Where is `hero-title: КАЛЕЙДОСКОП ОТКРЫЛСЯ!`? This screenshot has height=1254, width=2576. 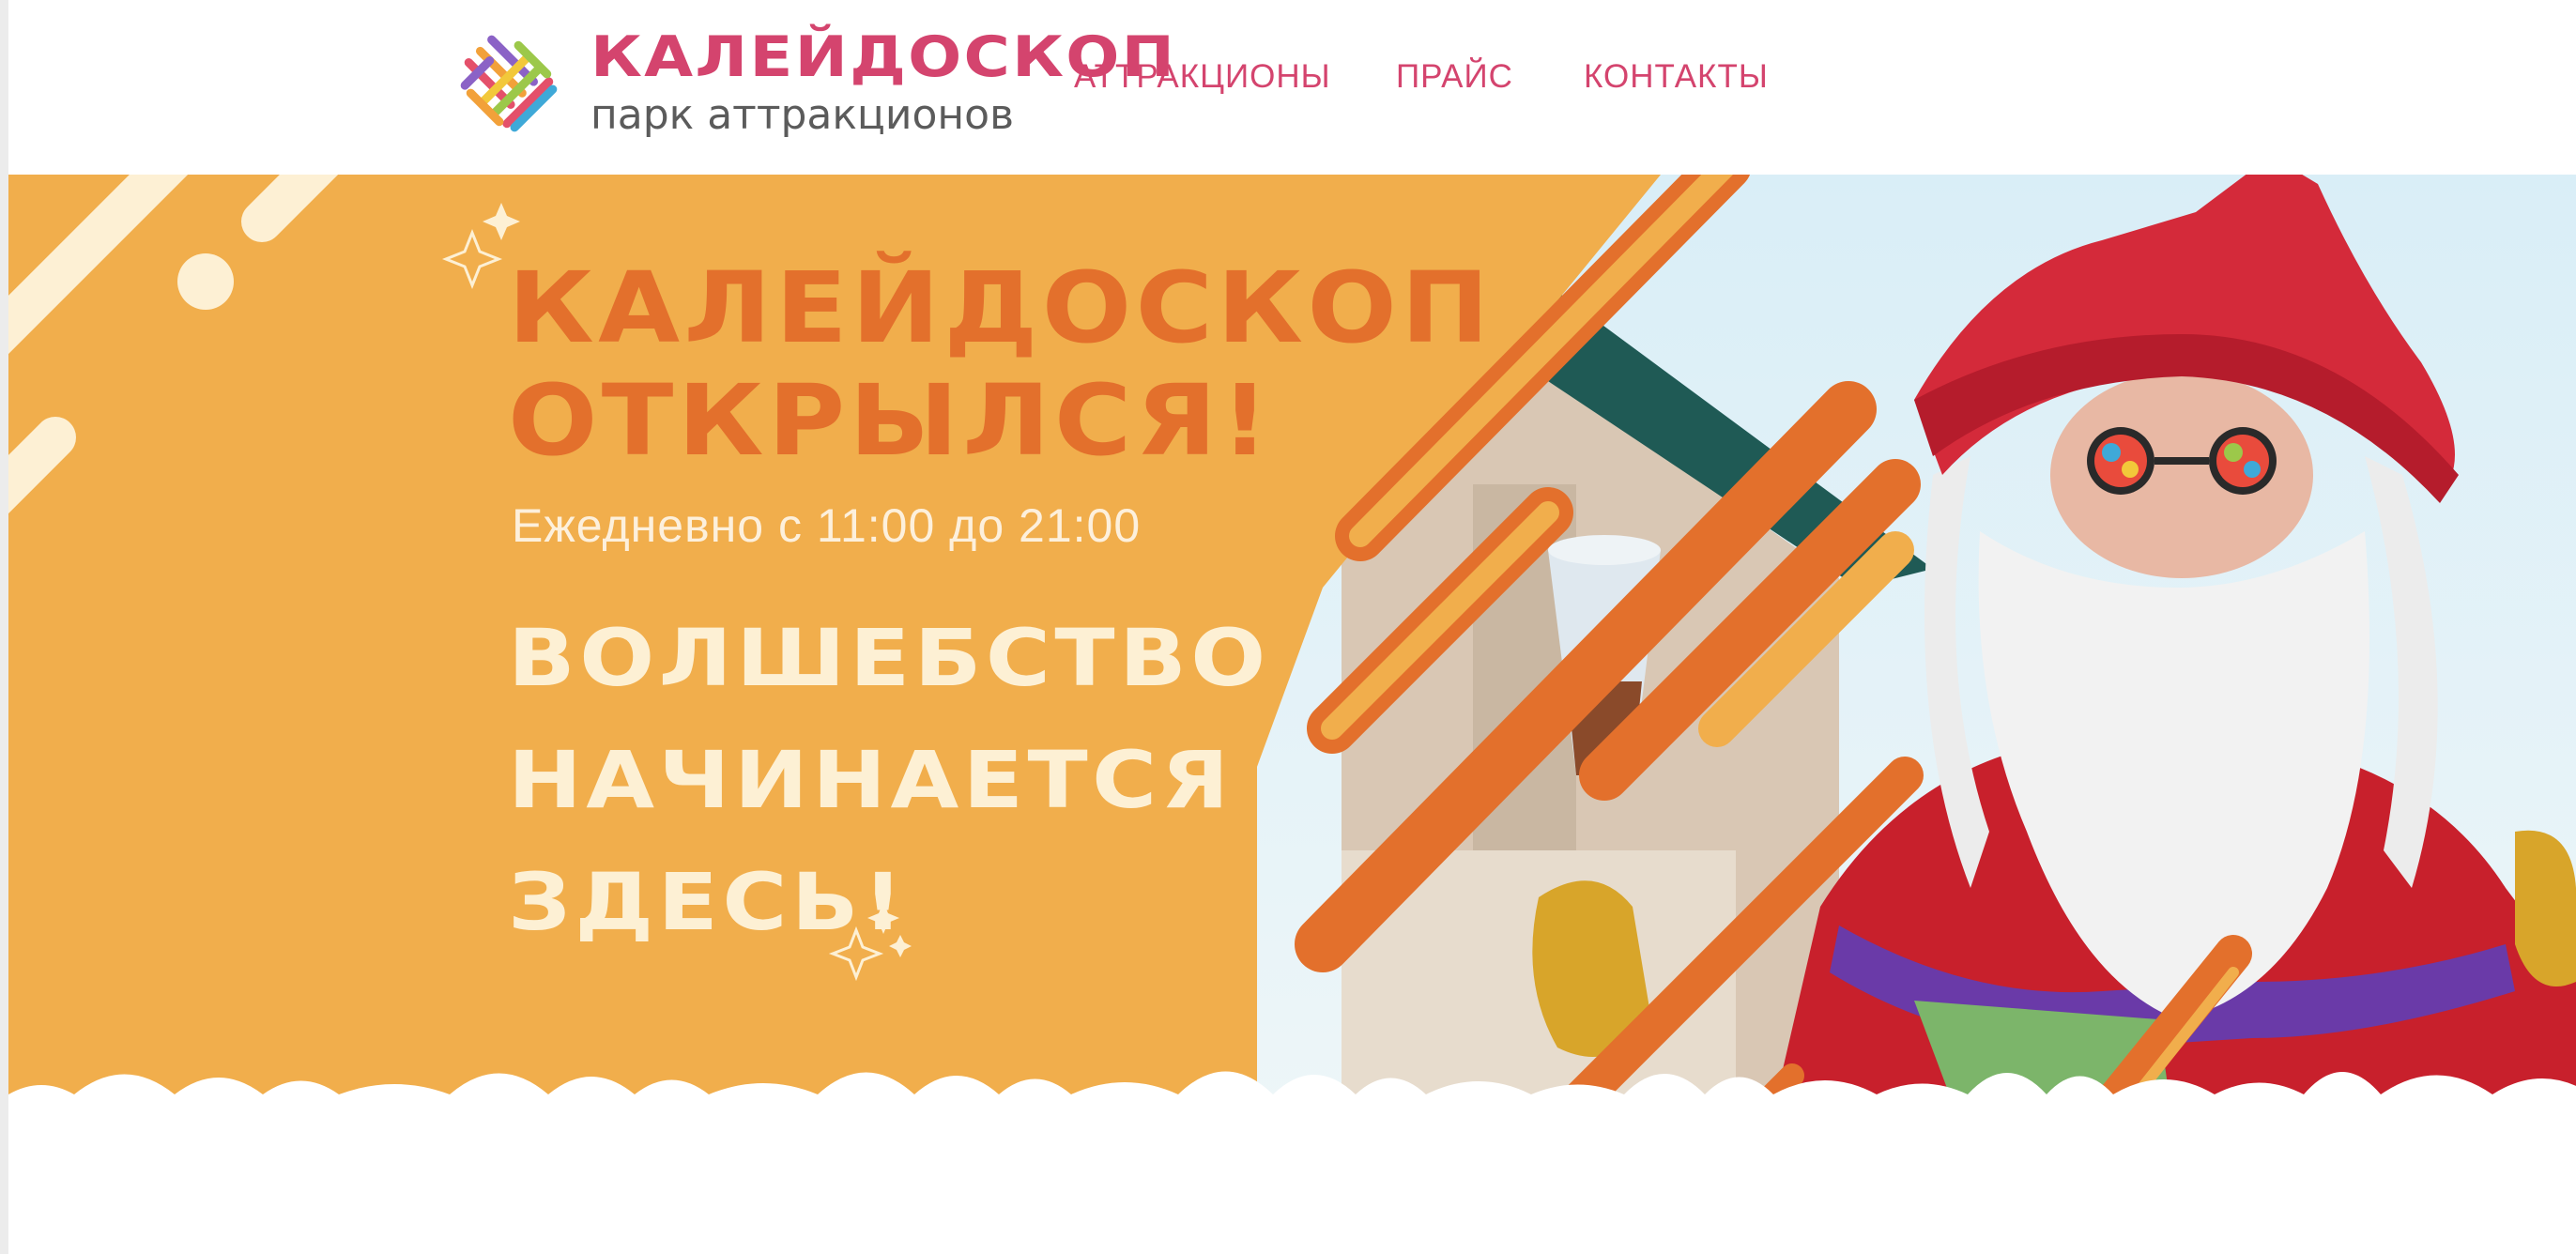
hero-title: КАЛЕЙДОСКОП ОТКРЫЛСЯ! is located at coordinates (1001, 364).